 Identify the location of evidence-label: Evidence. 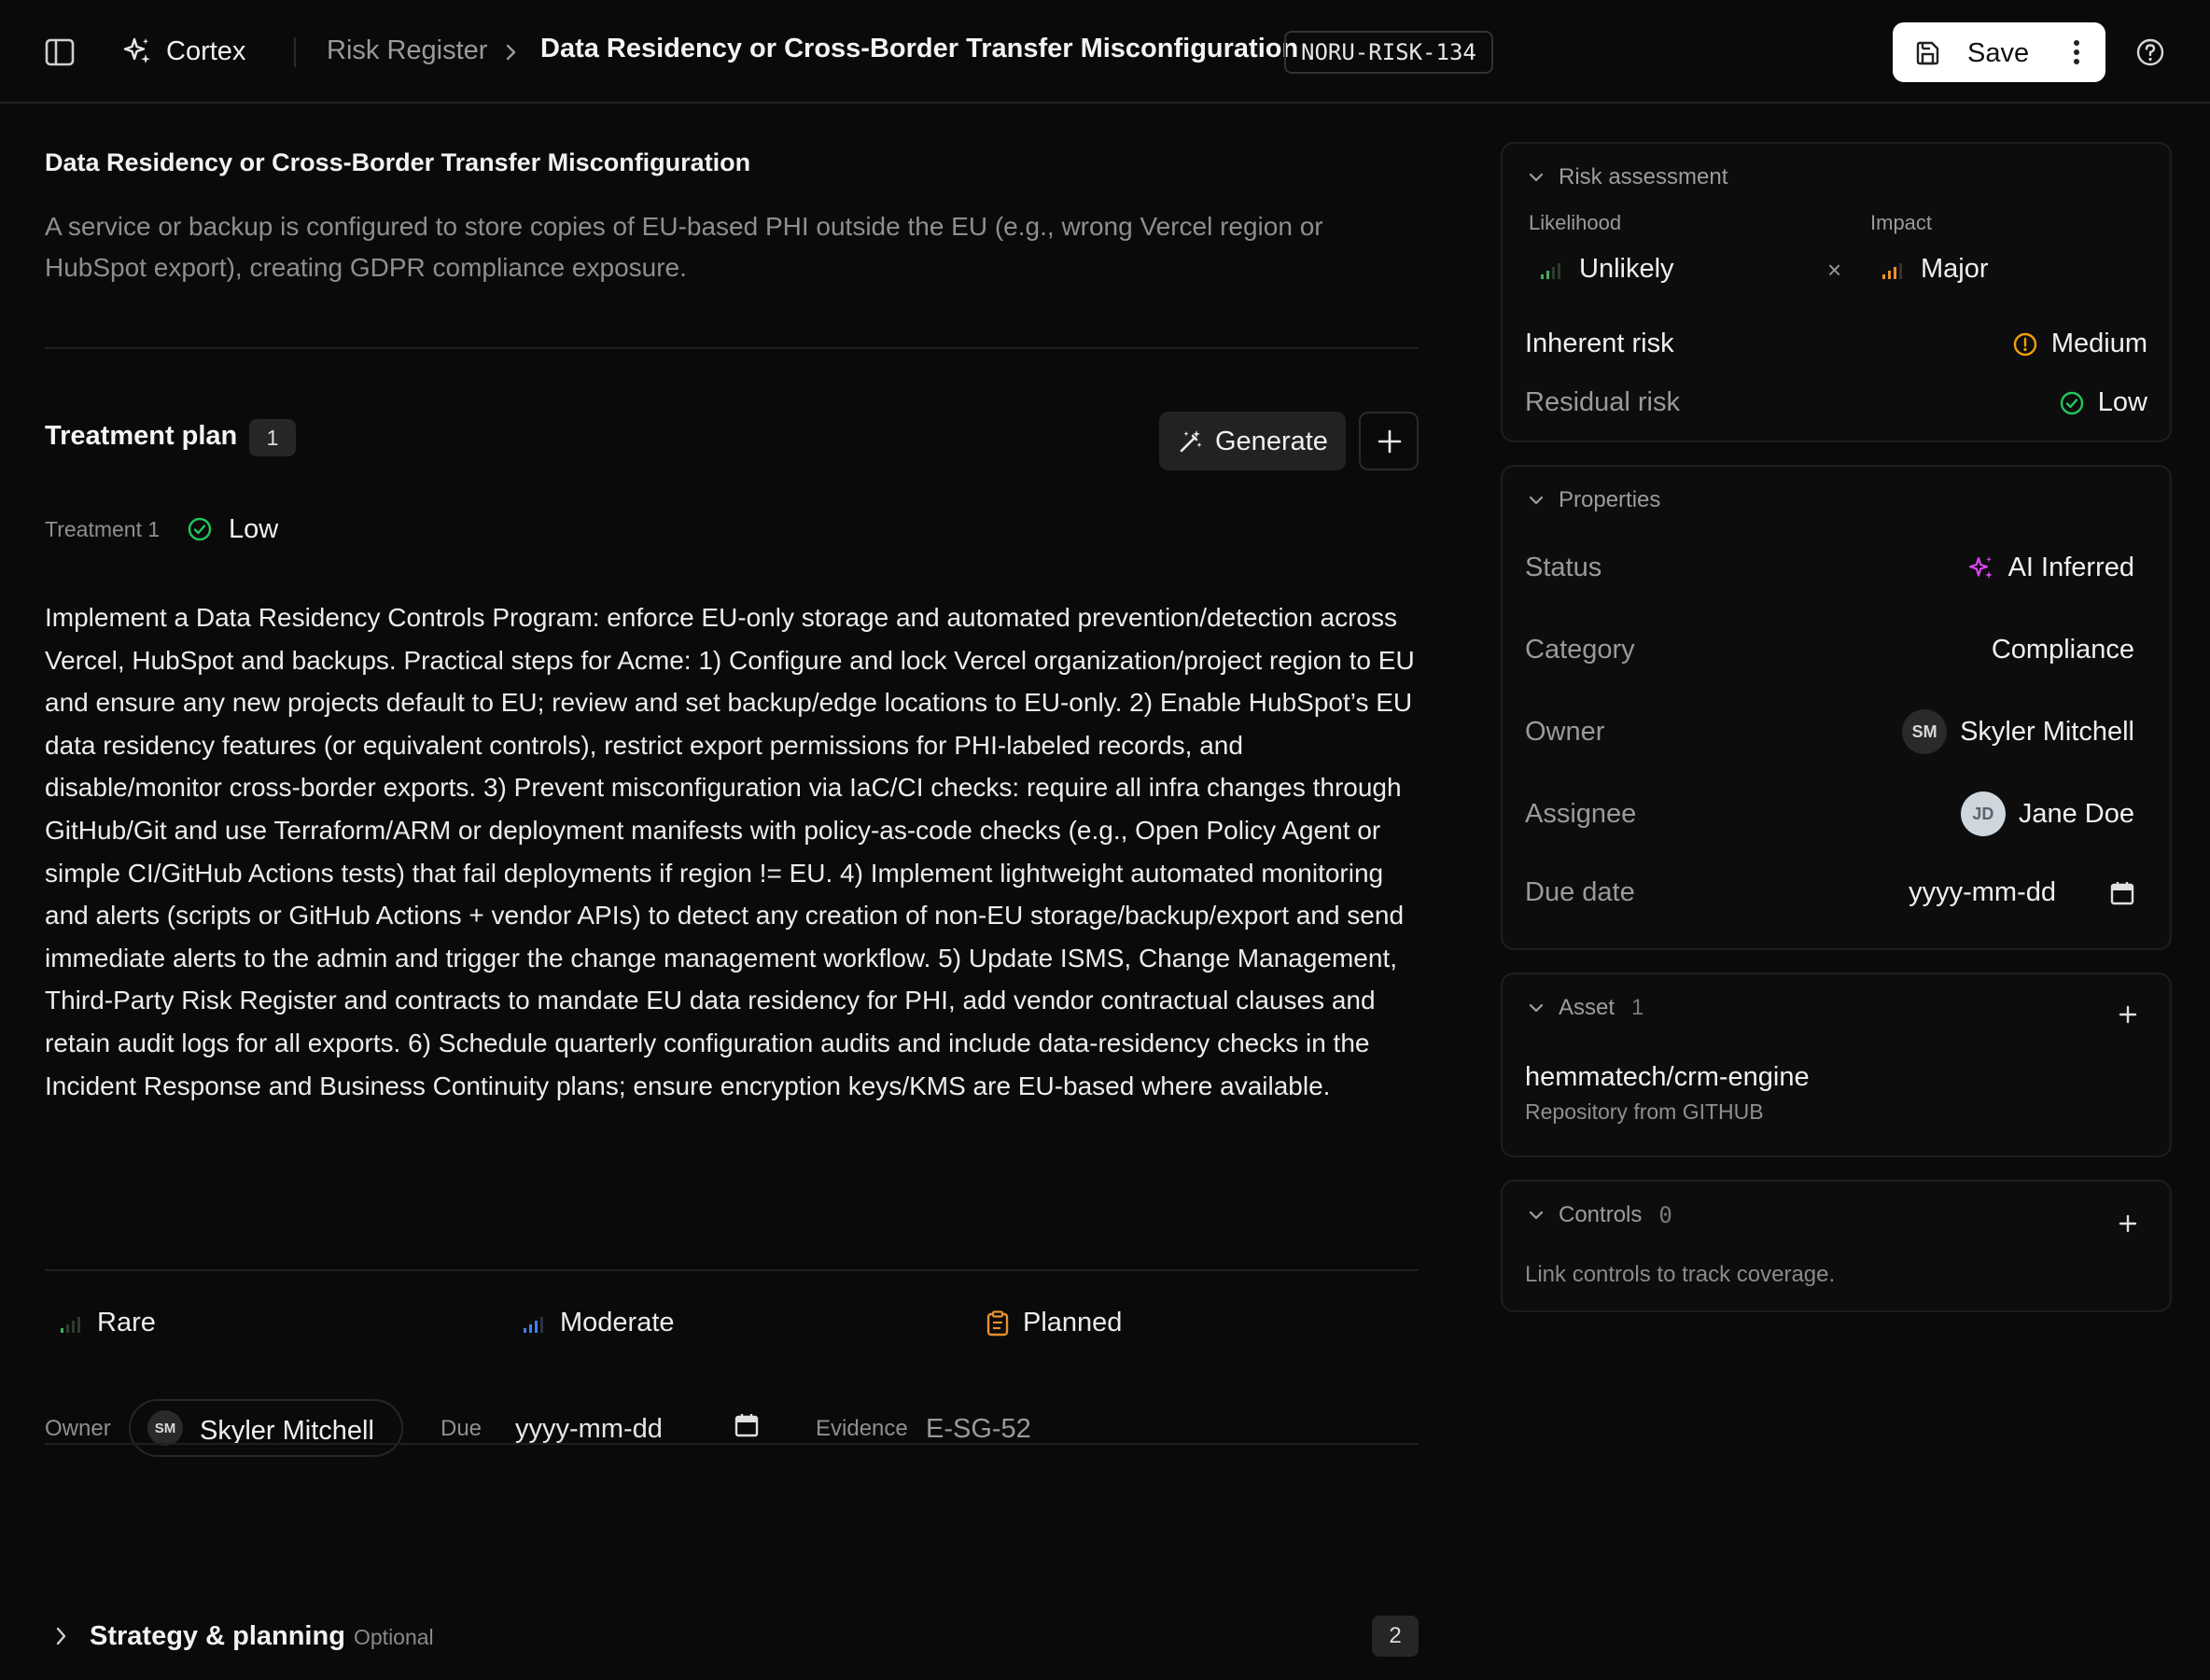
(862, 1428).